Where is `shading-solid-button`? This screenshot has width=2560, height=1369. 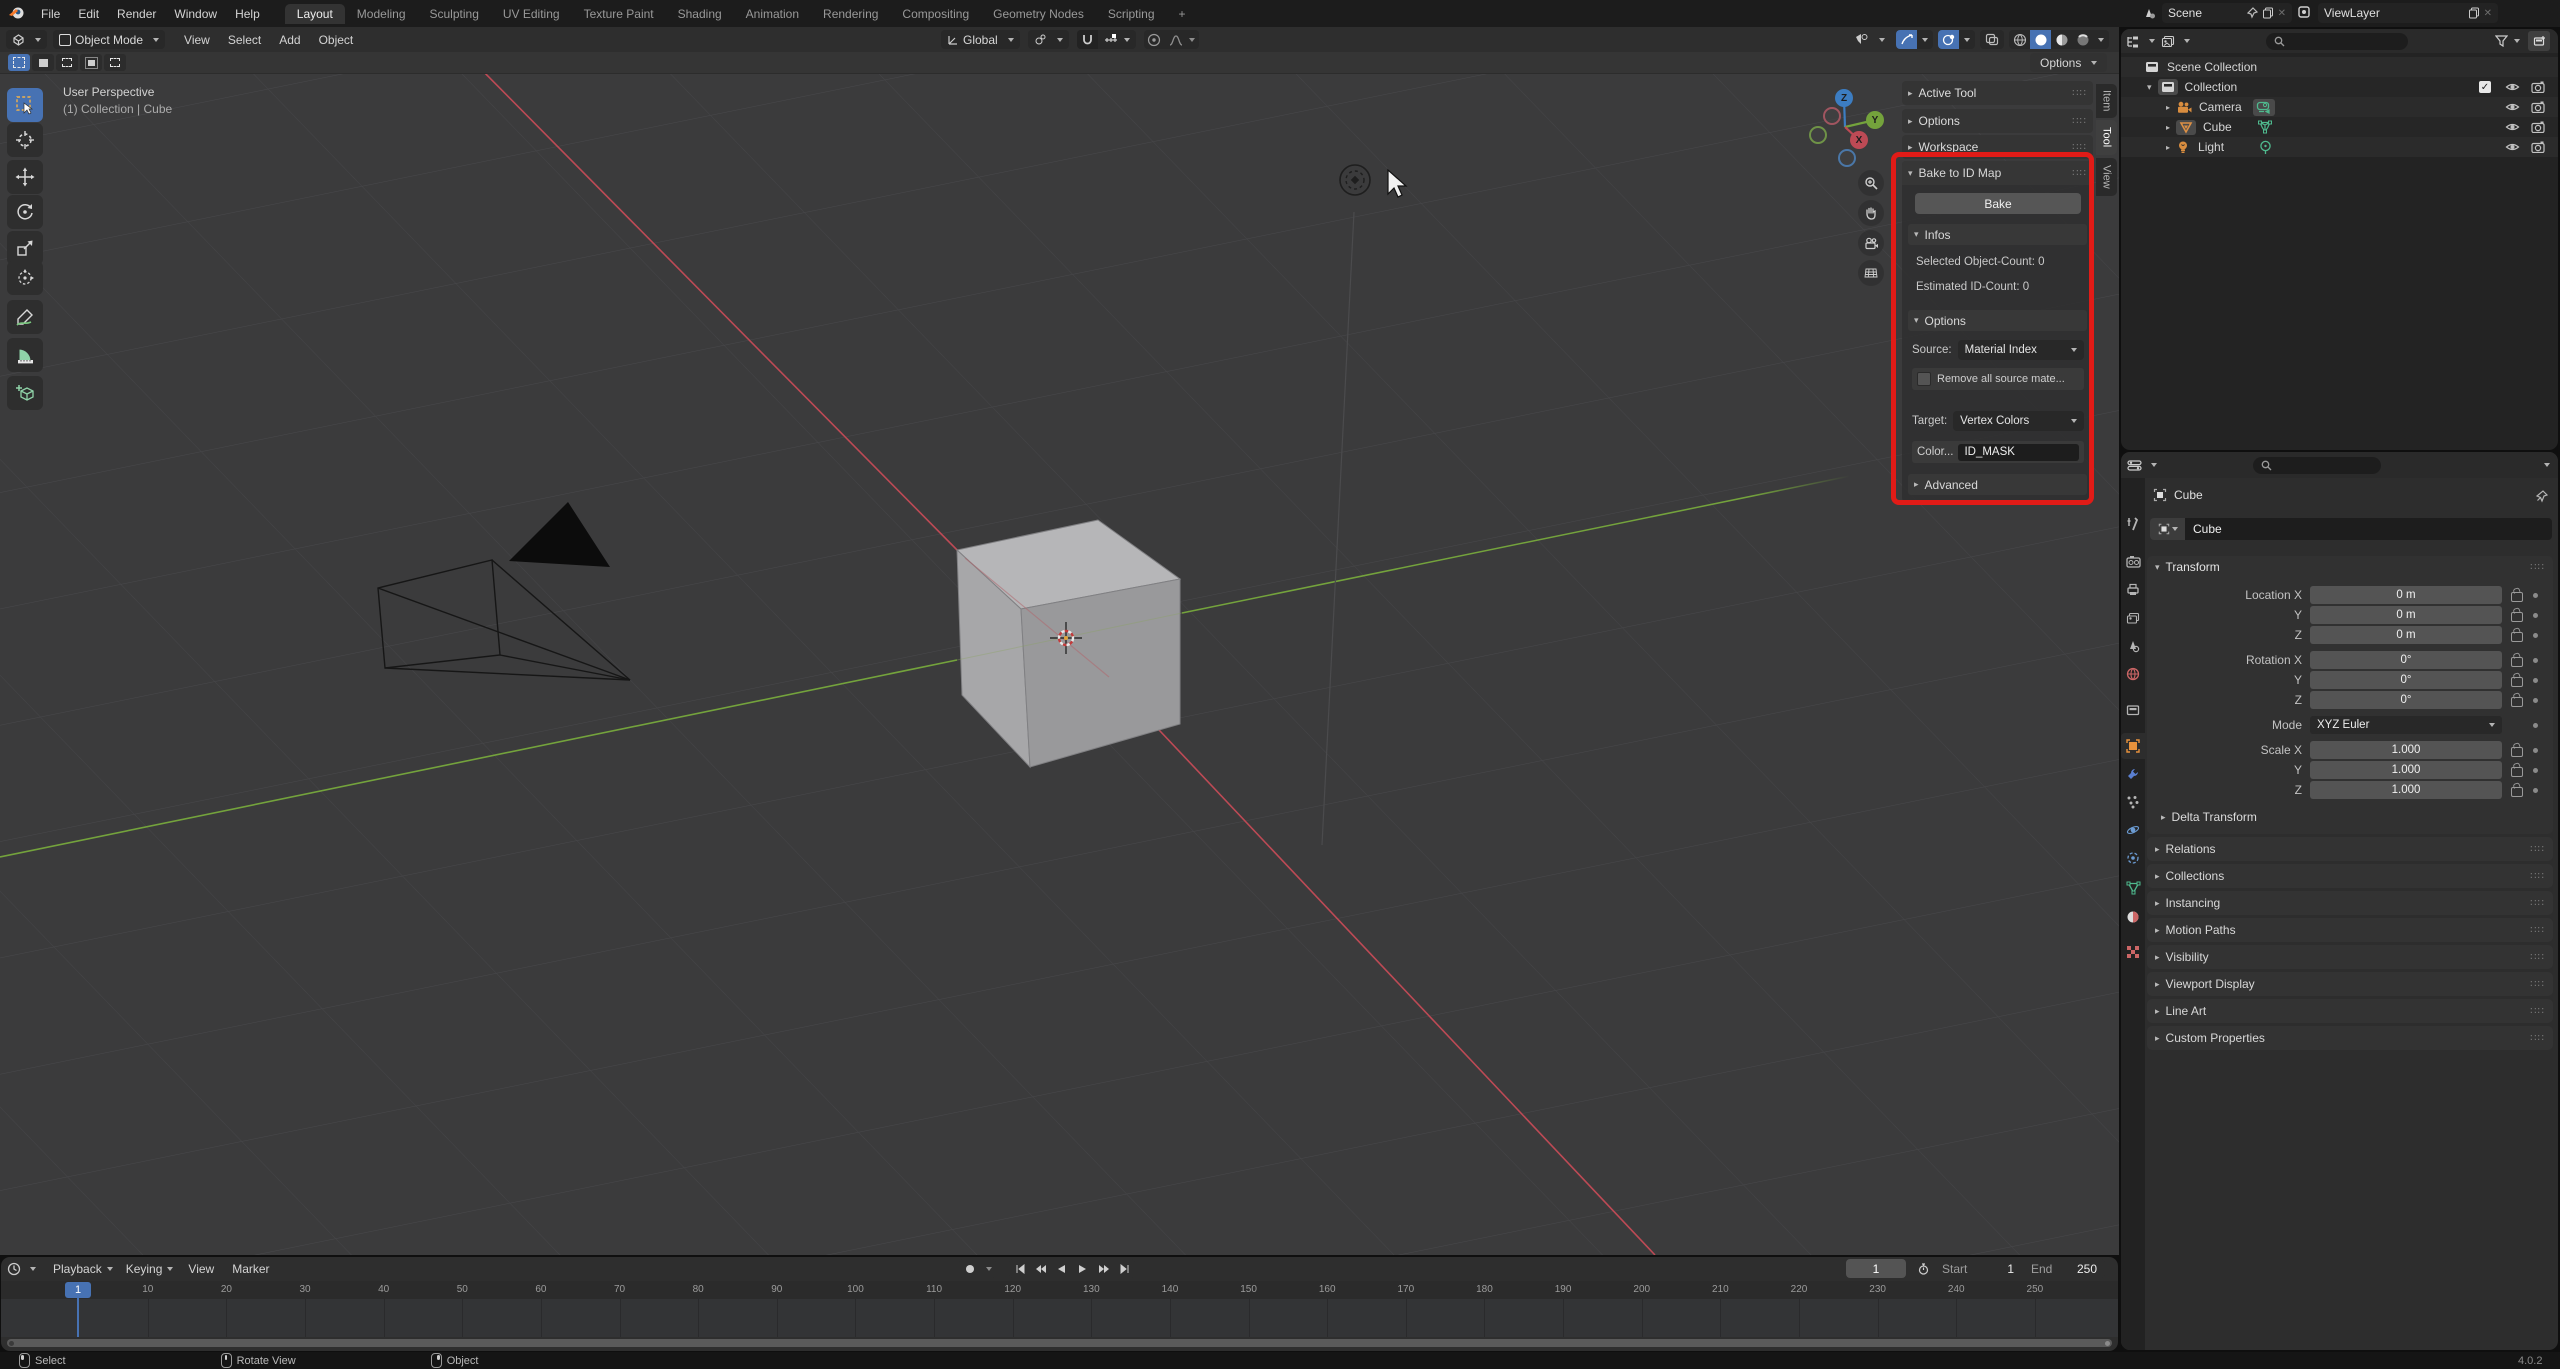
shading-solid-button is located at coordinates (2040, 39).